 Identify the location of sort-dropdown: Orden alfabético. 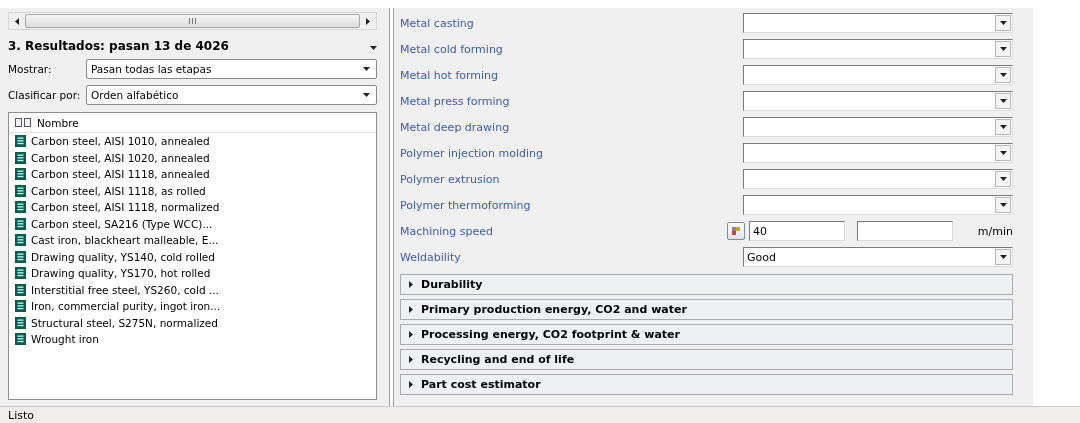
(231, 95).